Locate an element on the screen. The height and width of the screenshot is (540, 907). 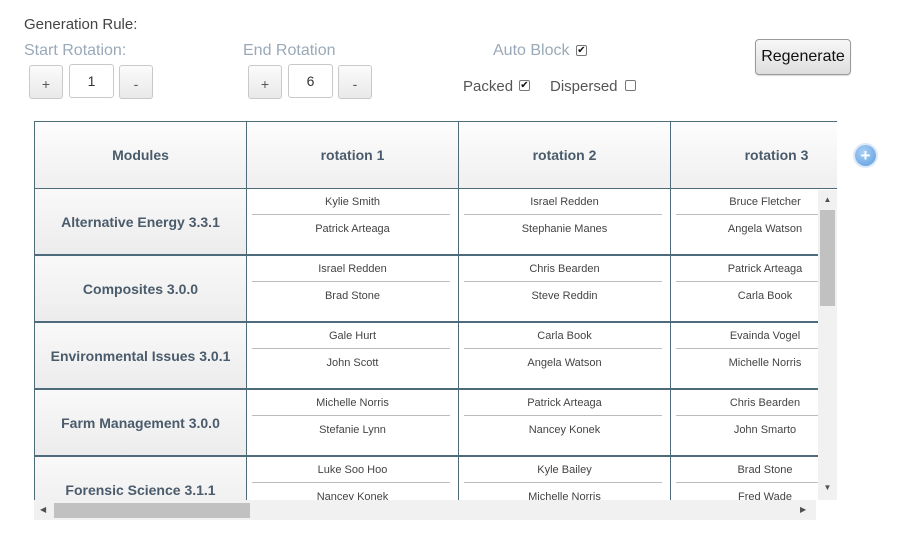
vertical-scroll-thumb is located at coordinates (827, 258).